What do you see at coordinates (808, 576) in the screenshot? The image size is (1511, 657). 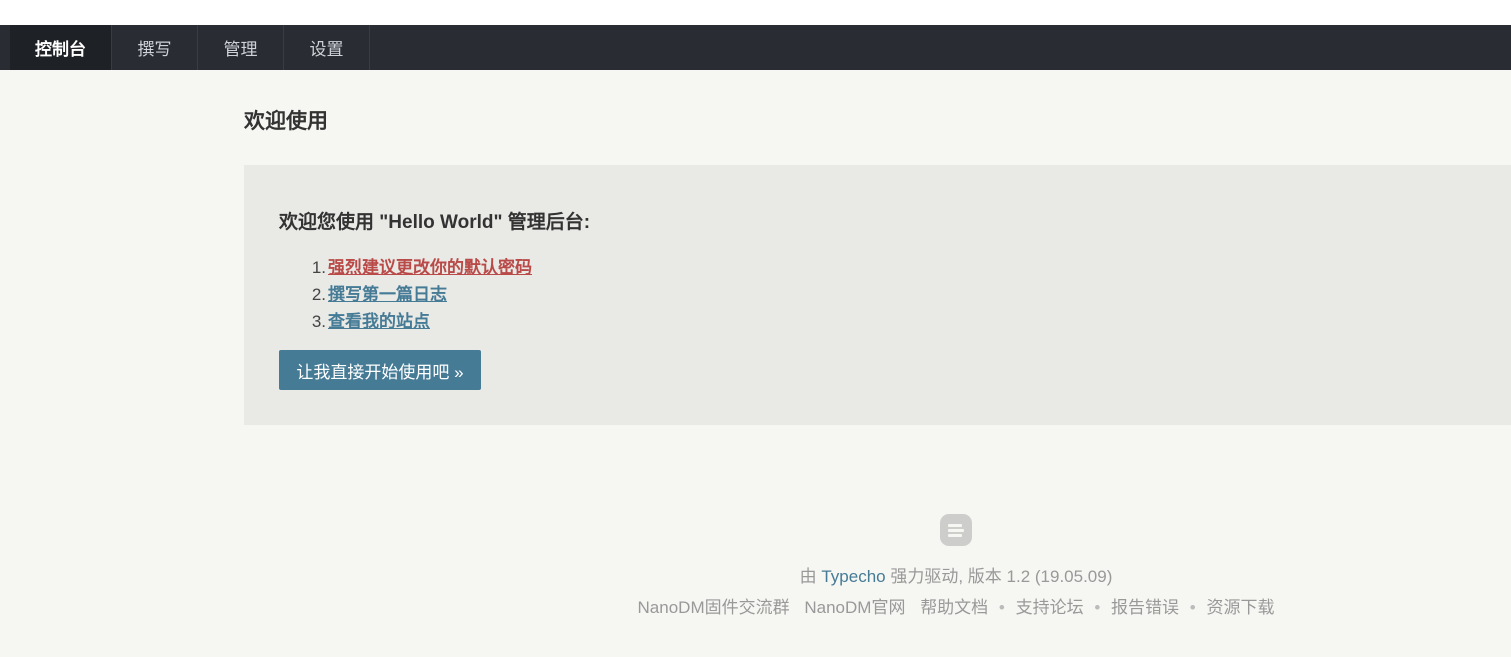 I see `powered-prefix: 由` at bounding box center [808, 576].